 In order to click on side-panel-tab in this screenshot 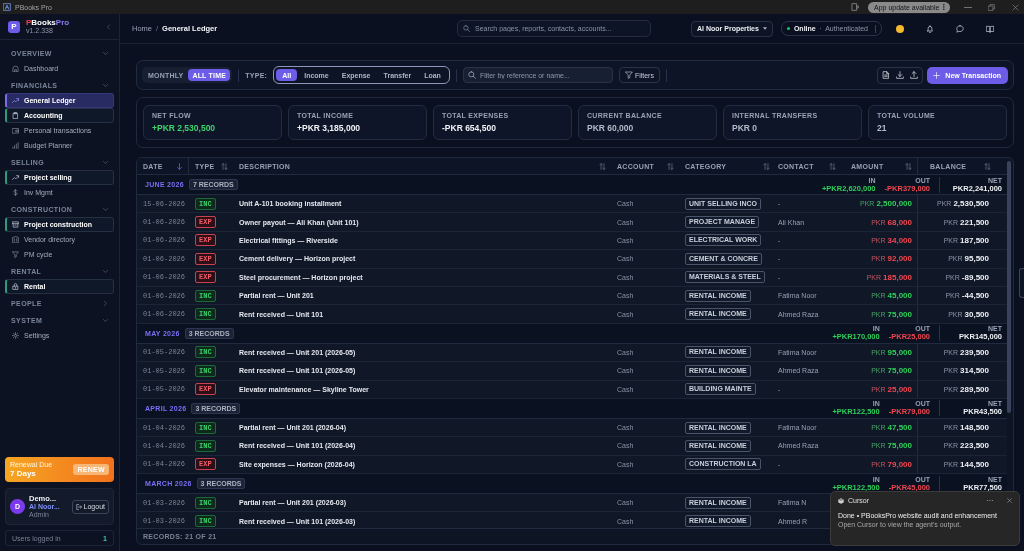, I will do `click(1021, 283)`.